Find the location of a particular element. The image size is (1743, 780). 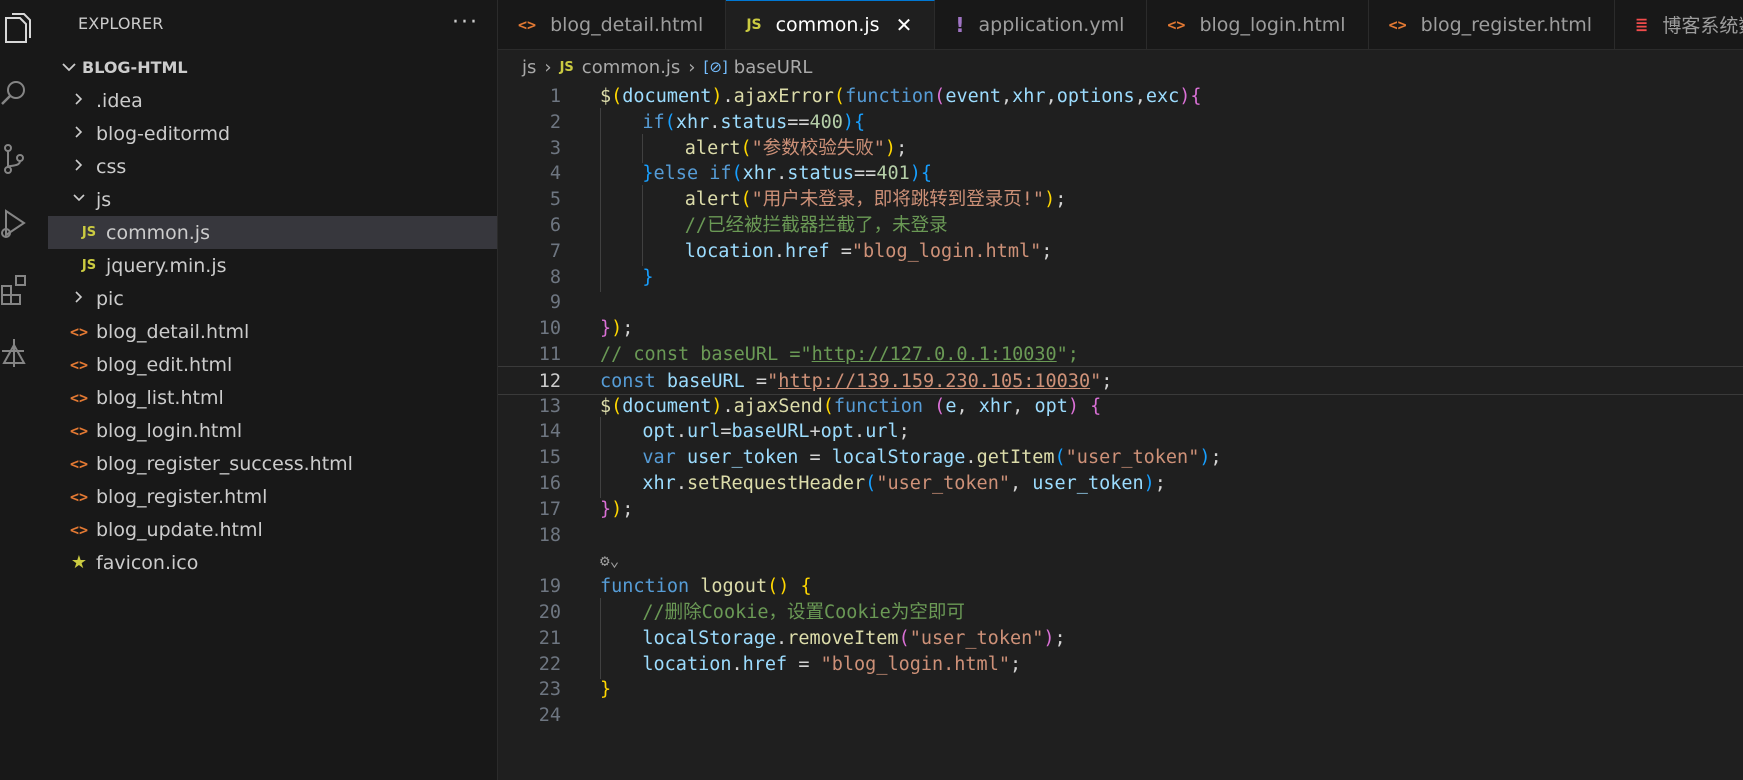

line-number: 2 is located at coordinates (555, 122).